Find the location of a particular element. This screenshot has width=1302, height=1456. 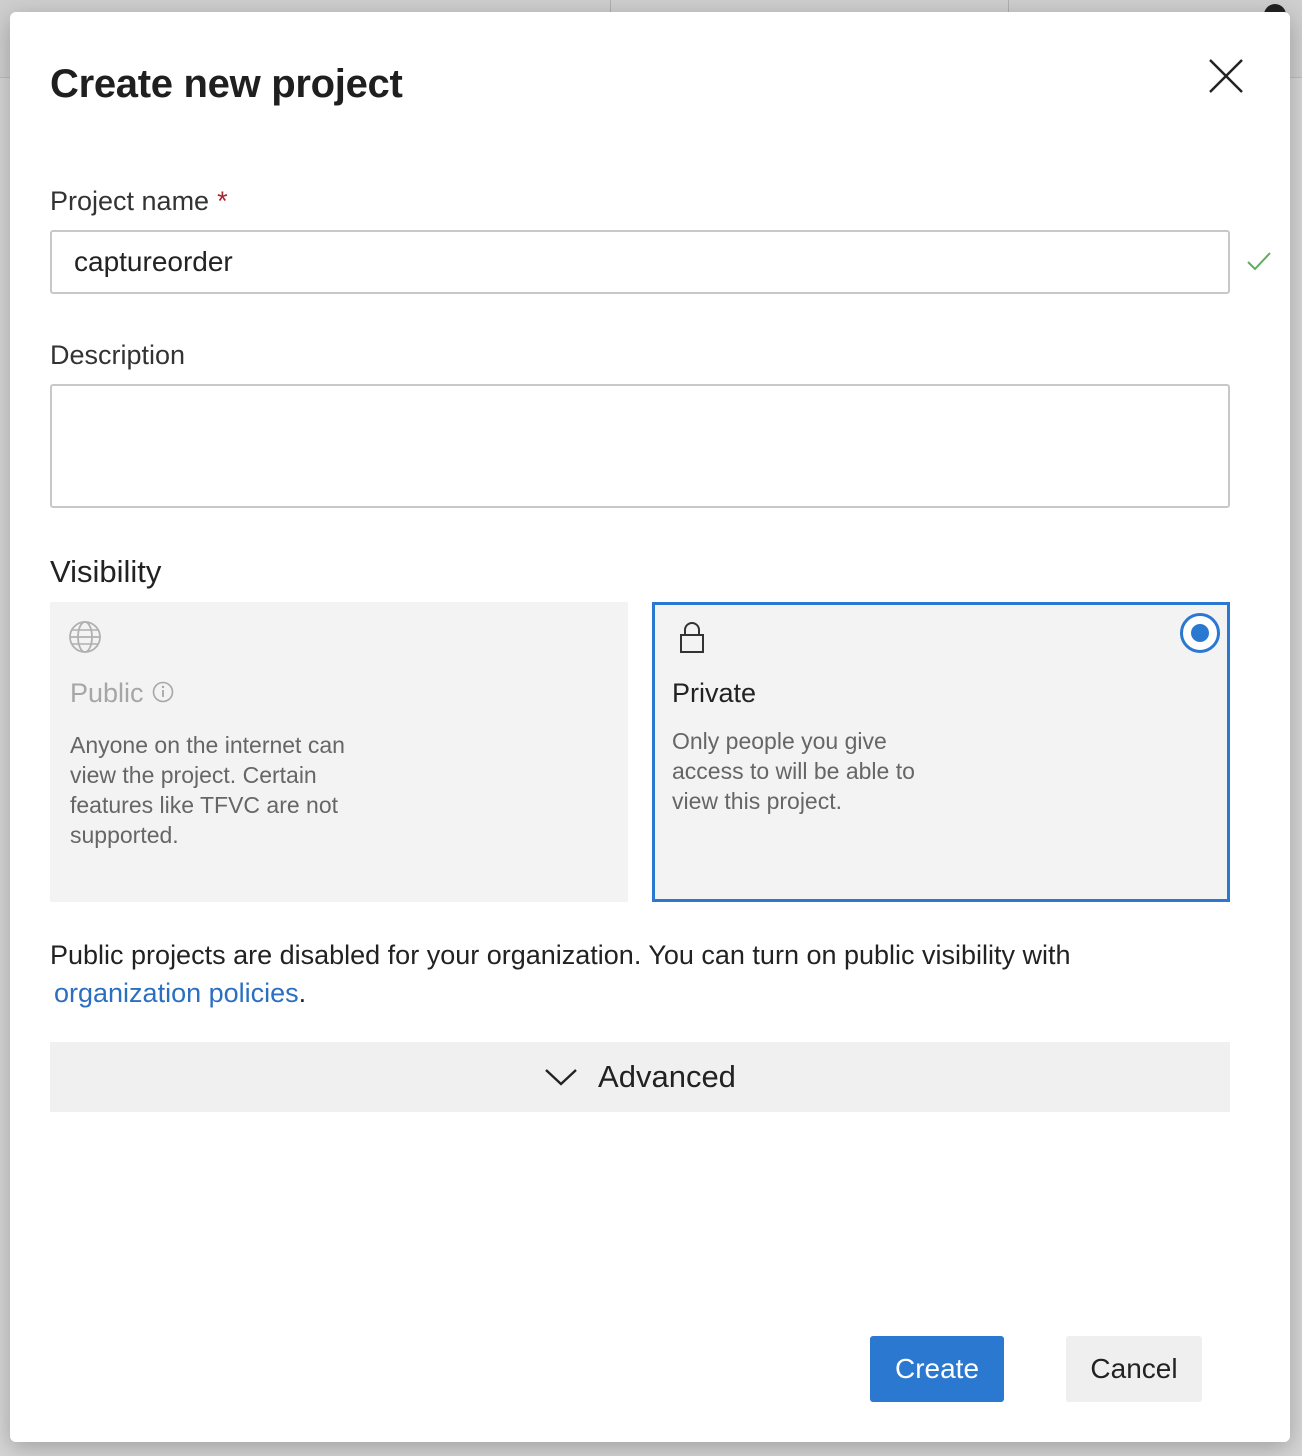

visibility-label: Visibility is located at coordinates (106, 571).